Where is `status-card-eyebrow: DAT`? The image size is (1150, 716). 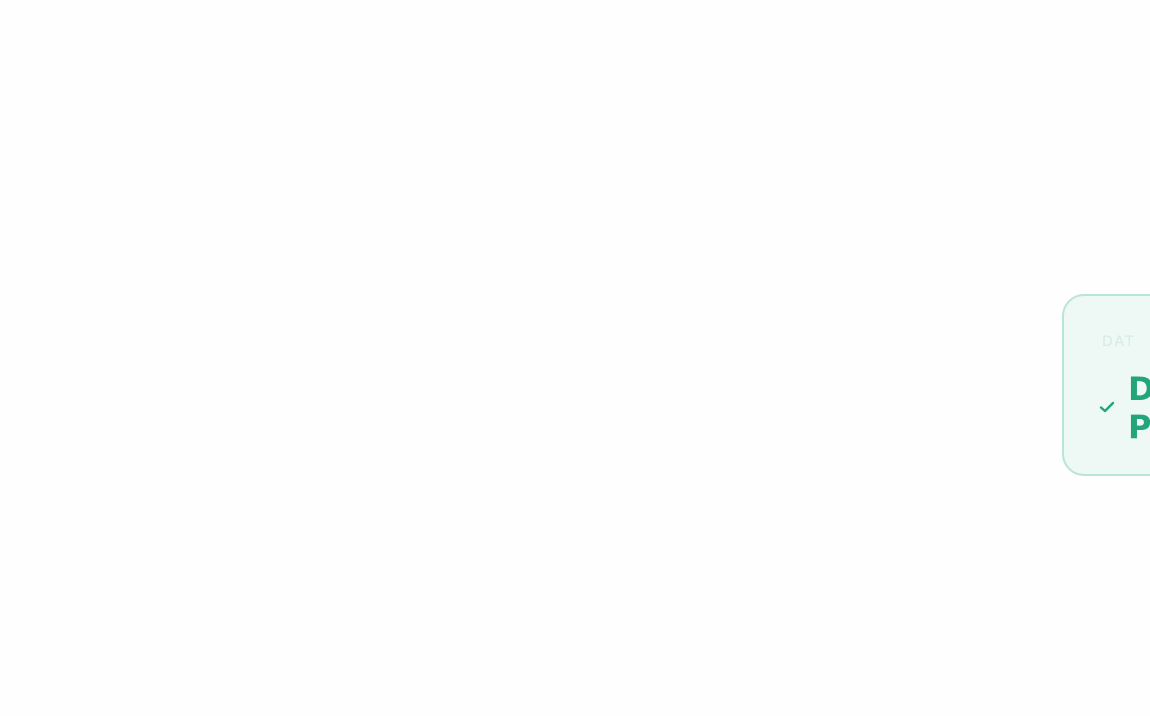
status-card-eyebrow: DAT is located at coordinates (1119, 342).